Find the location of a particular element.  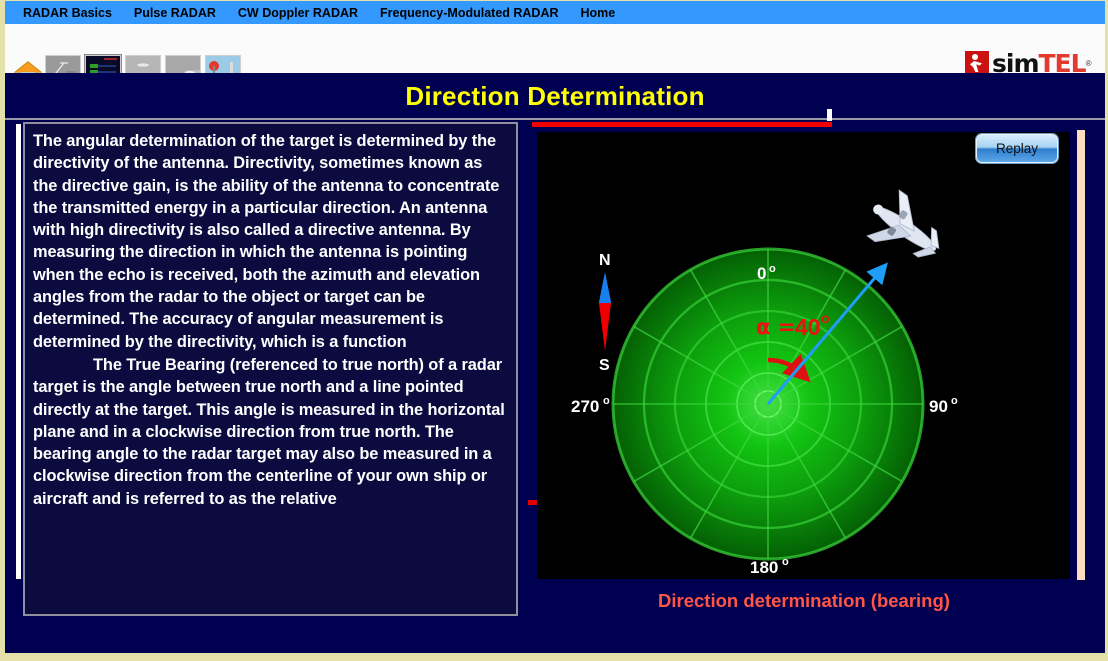

svg-text: 0 is located at coordinates (761, 273).